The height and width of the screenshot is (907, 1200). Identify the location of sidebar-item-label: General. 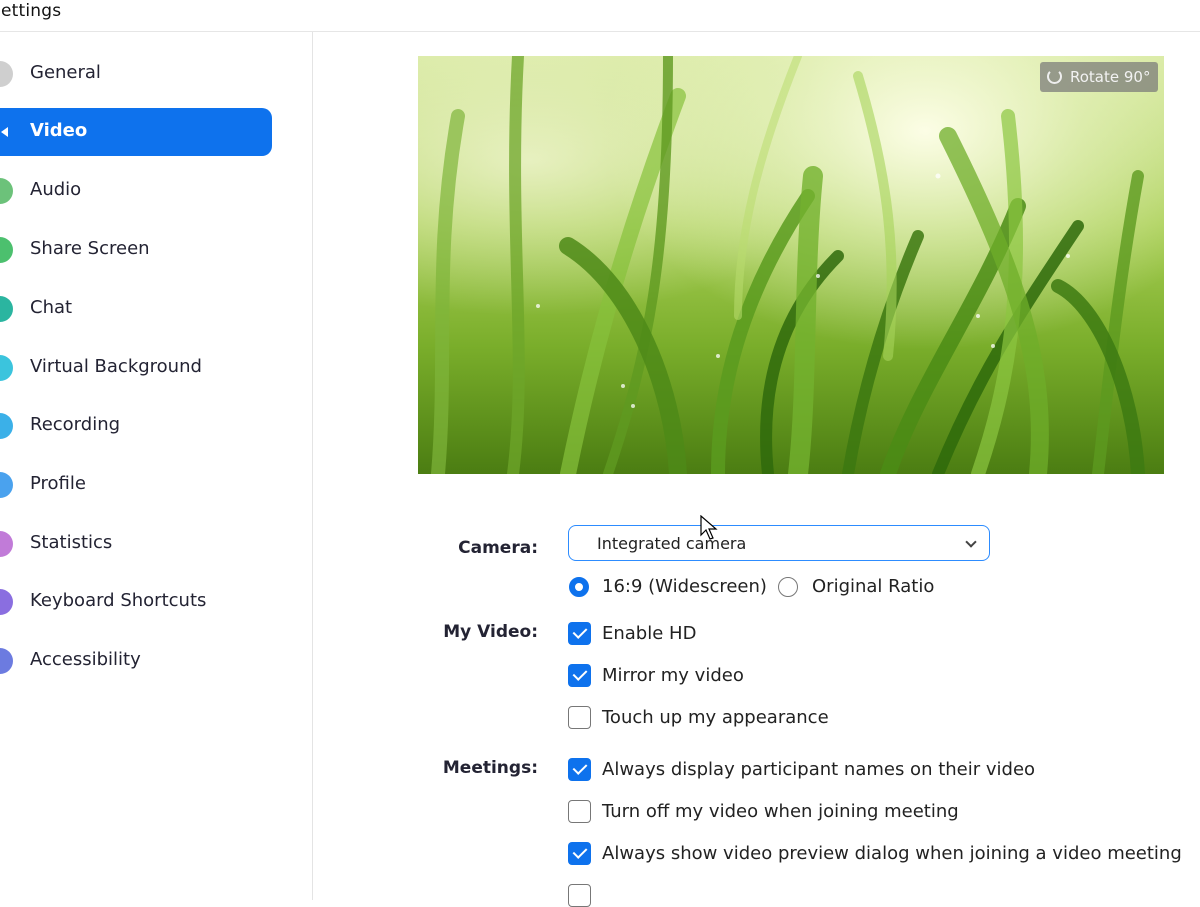
(65, 72).